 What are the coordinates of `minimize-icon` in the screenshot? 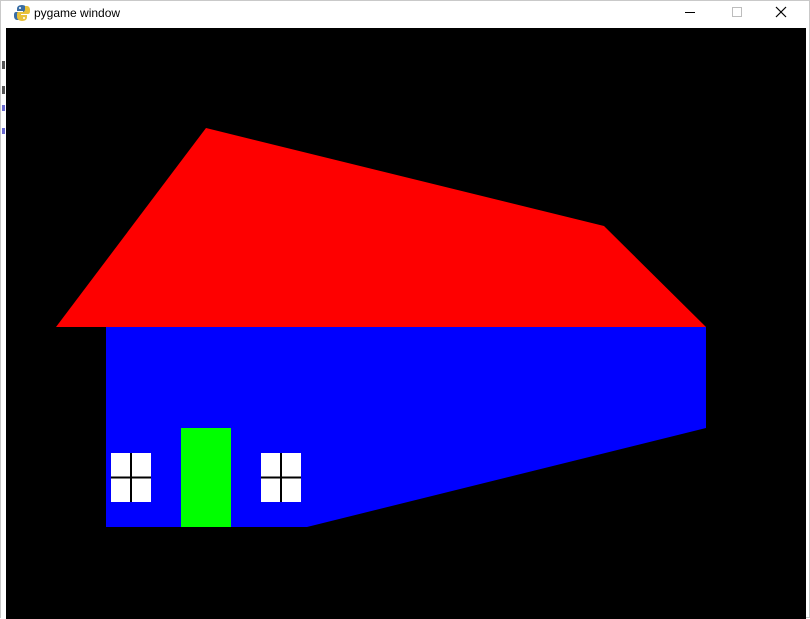 It's located at (690, 12).